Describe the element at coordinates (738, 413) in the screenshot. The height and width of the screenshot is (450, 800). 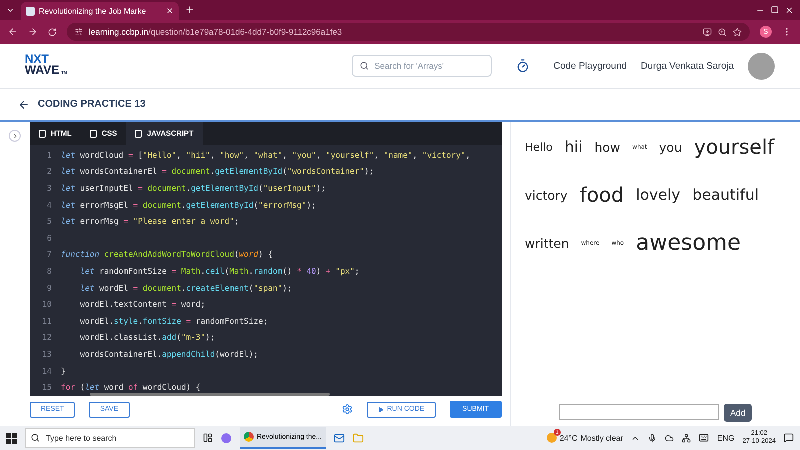
I see `add-button: Add` at that location.